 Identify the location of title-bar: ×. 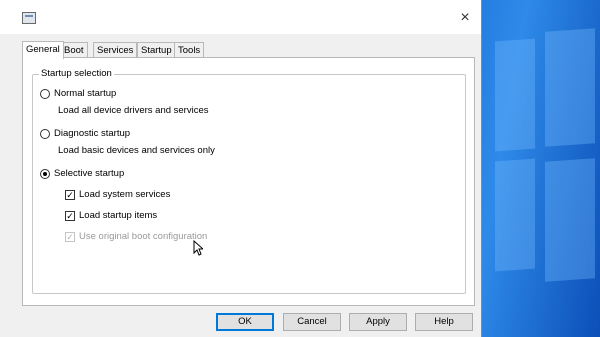
(240, 17).